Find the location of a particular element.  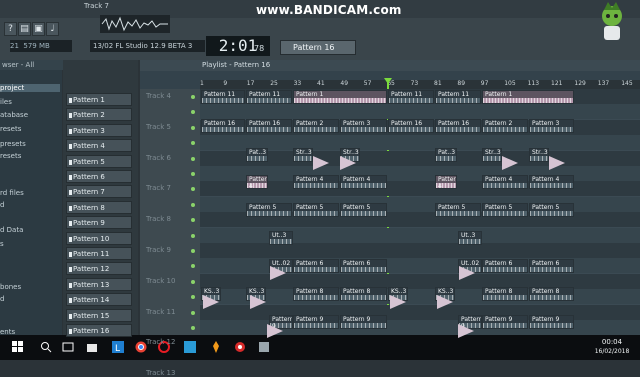

track-name: Track 6 is located at coordinates (158, 158).